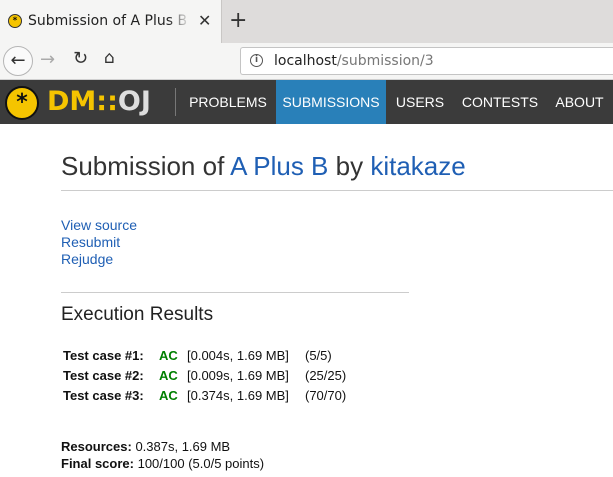  I want to click on title-by: by, so click(349, 166).